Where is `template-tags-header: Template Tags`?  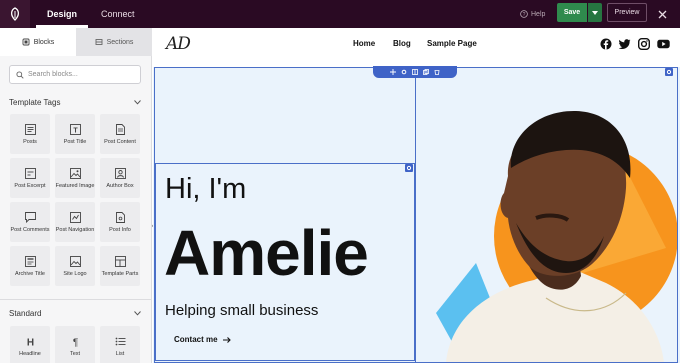
template-tags-header: Template Tags is located at coordinates (75, 102).